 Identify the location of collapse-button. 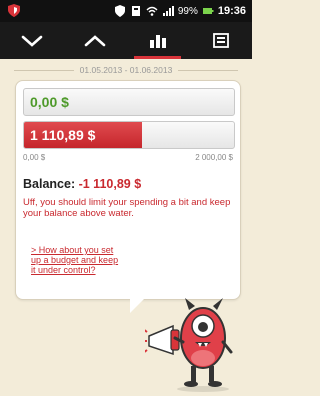
(31, 40).